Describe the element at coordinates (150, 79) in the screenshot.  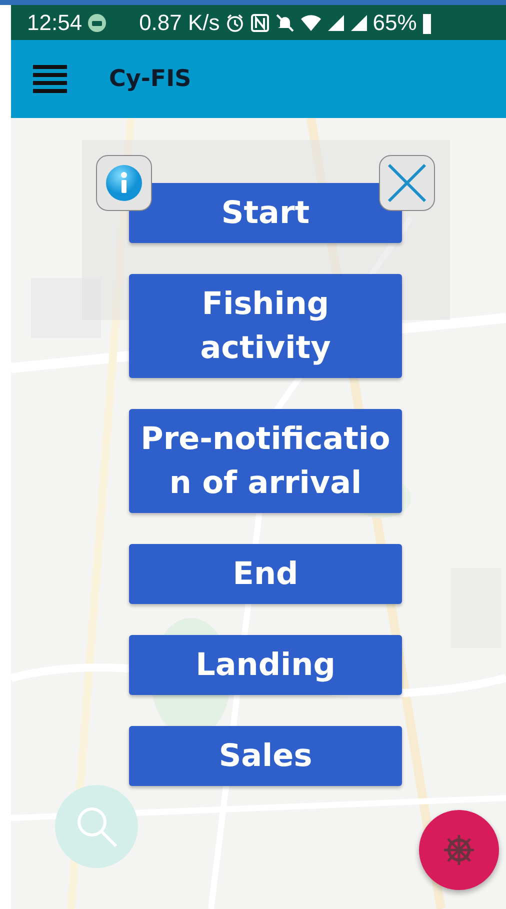
I see `app-title: Cy-FIS` at that location.